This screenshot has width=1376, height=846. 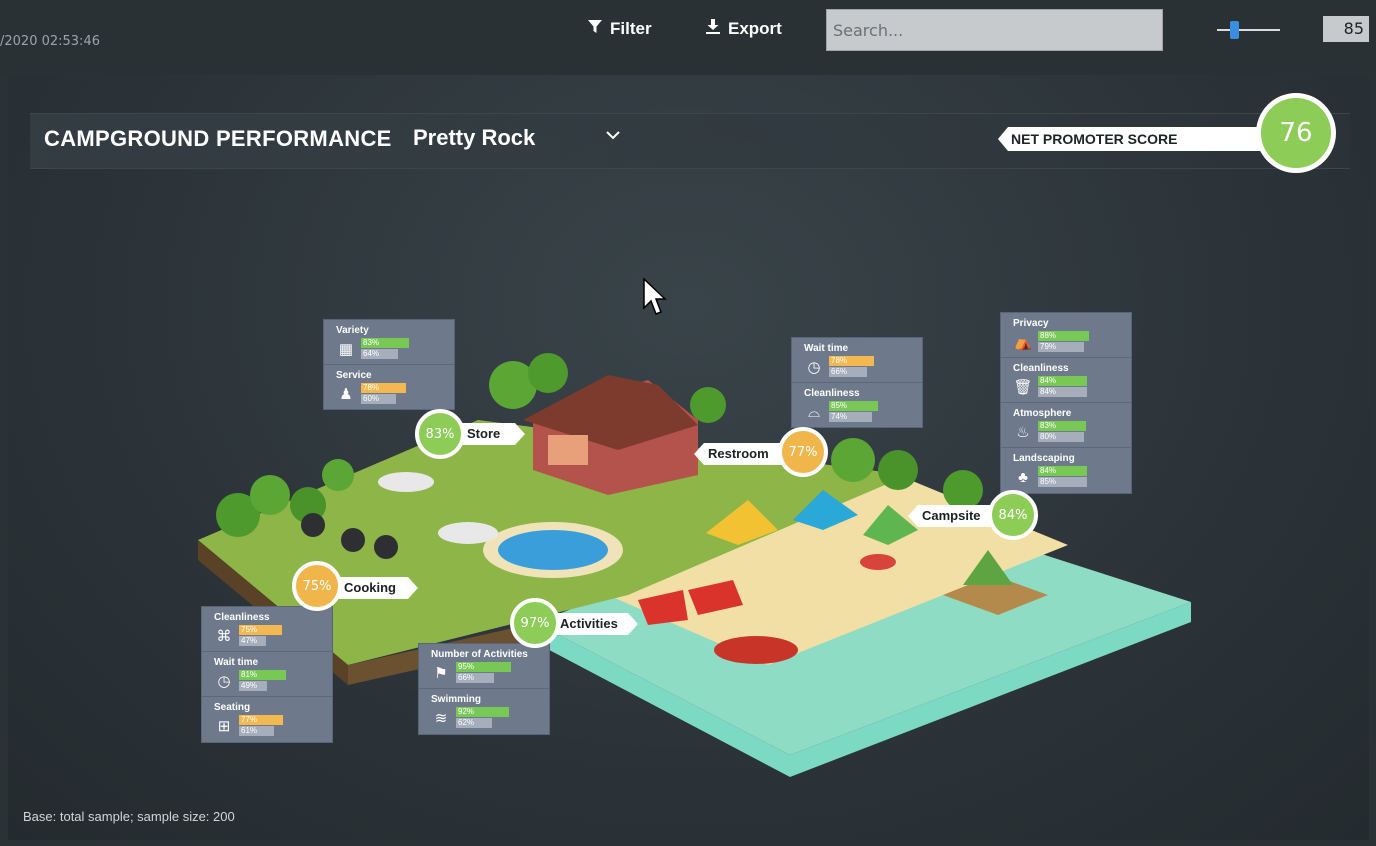 I want to click on campfire-icon: ♨, so click(x=1023, y=432).